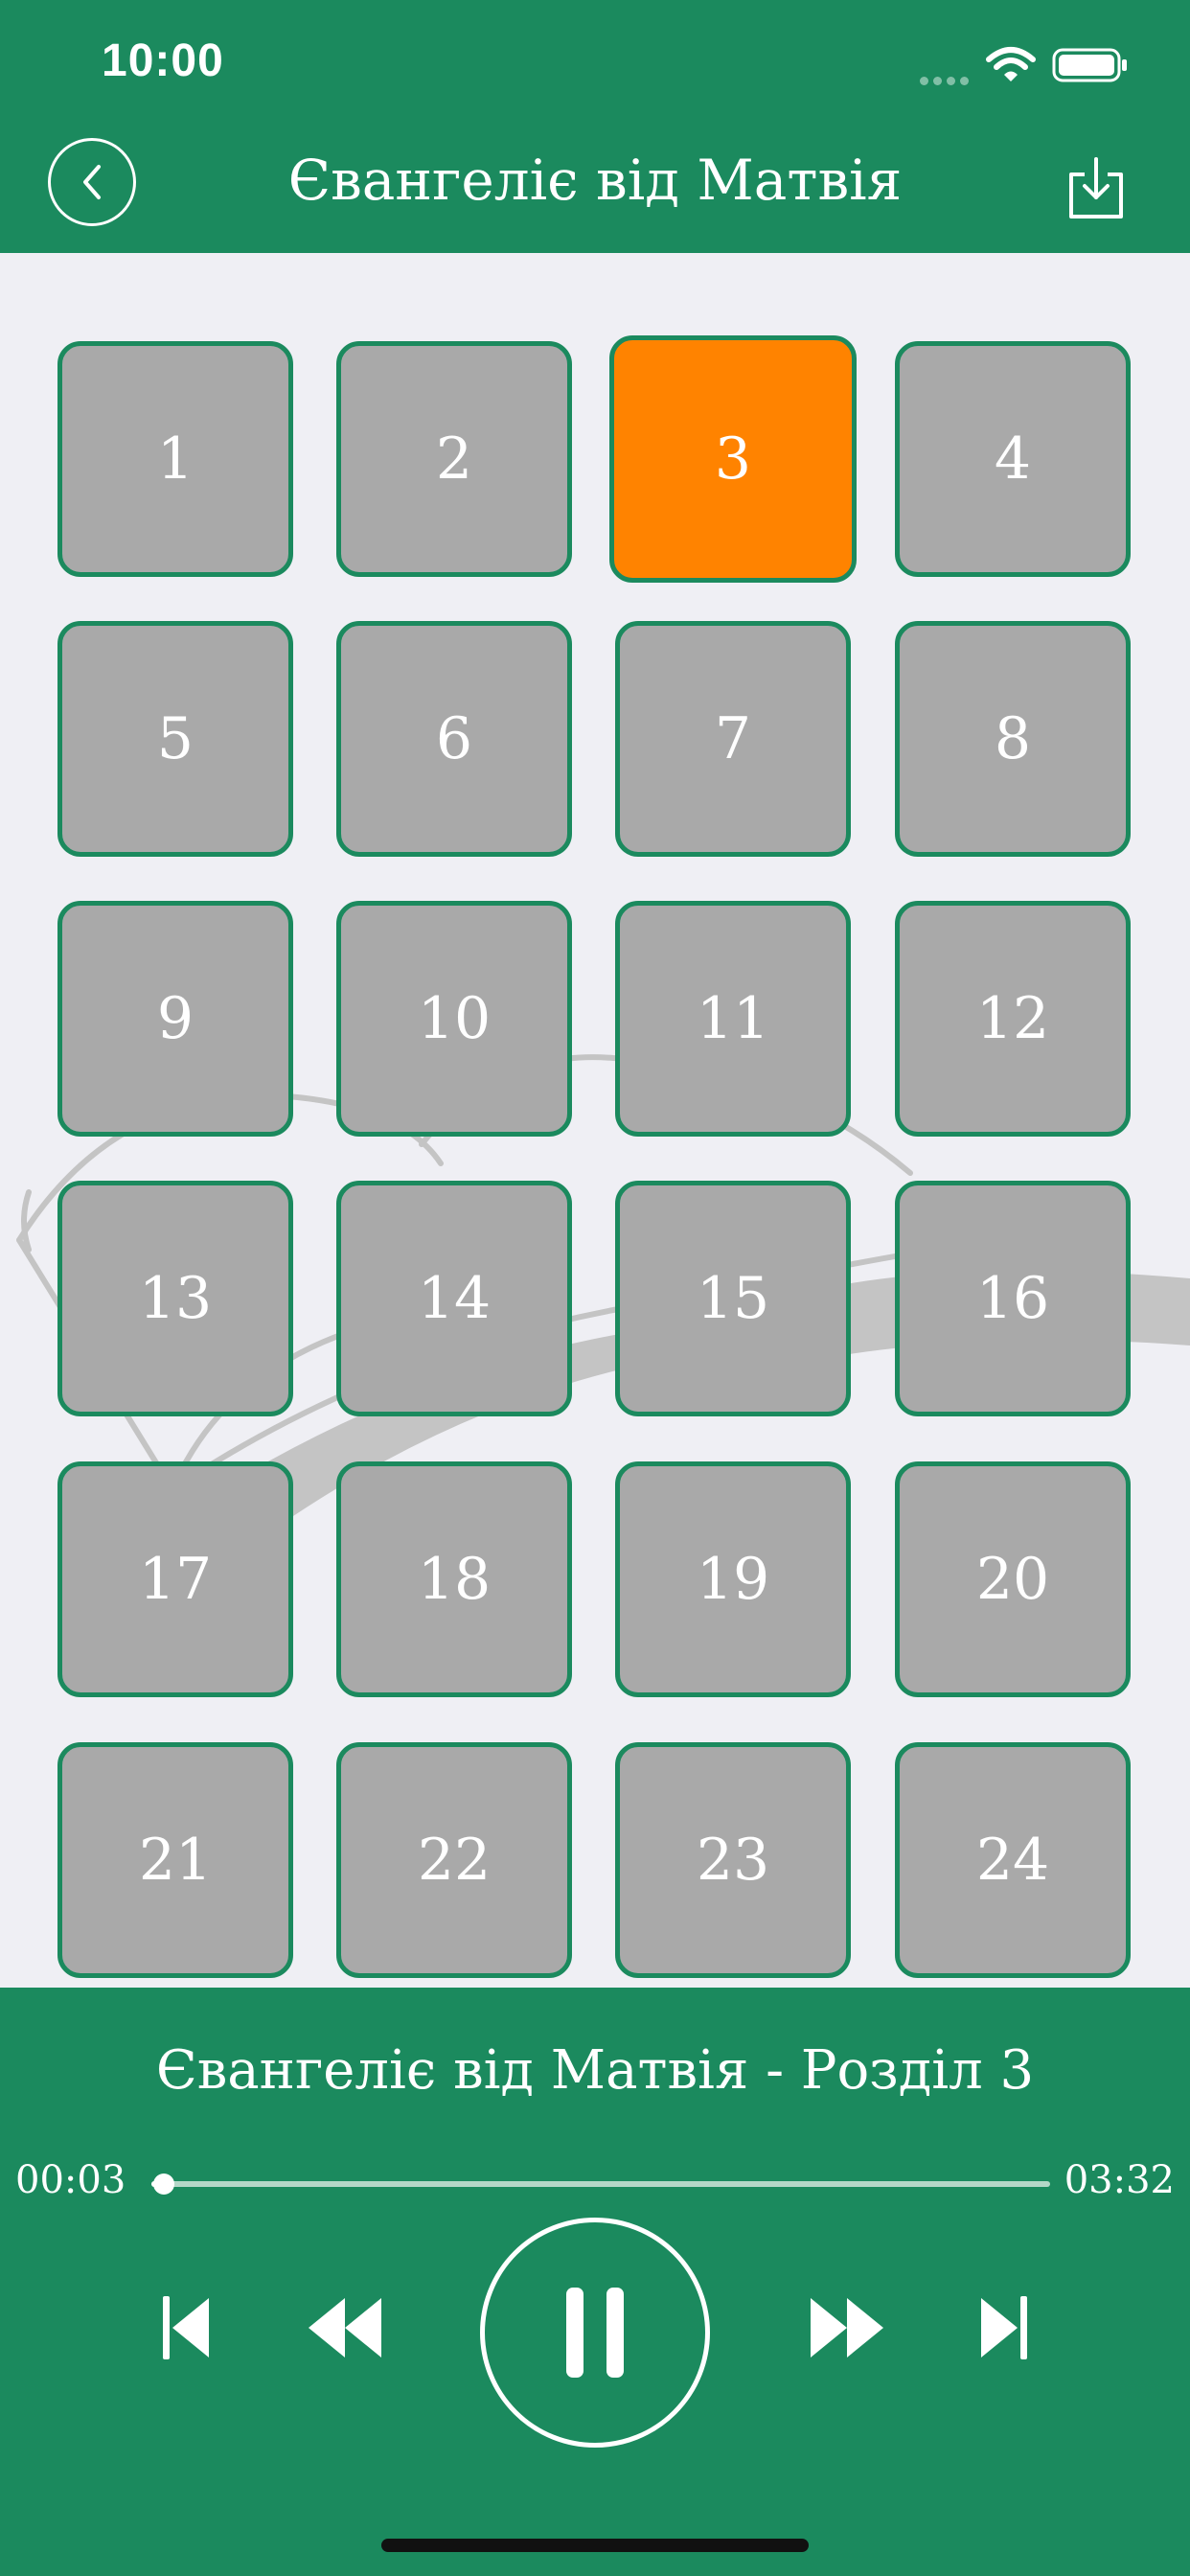 The height and width of the screenshot is (2576, 1190). Describe the element at coordinates (1090, 65) in the screenshot. I see `battery-icon` at that location.